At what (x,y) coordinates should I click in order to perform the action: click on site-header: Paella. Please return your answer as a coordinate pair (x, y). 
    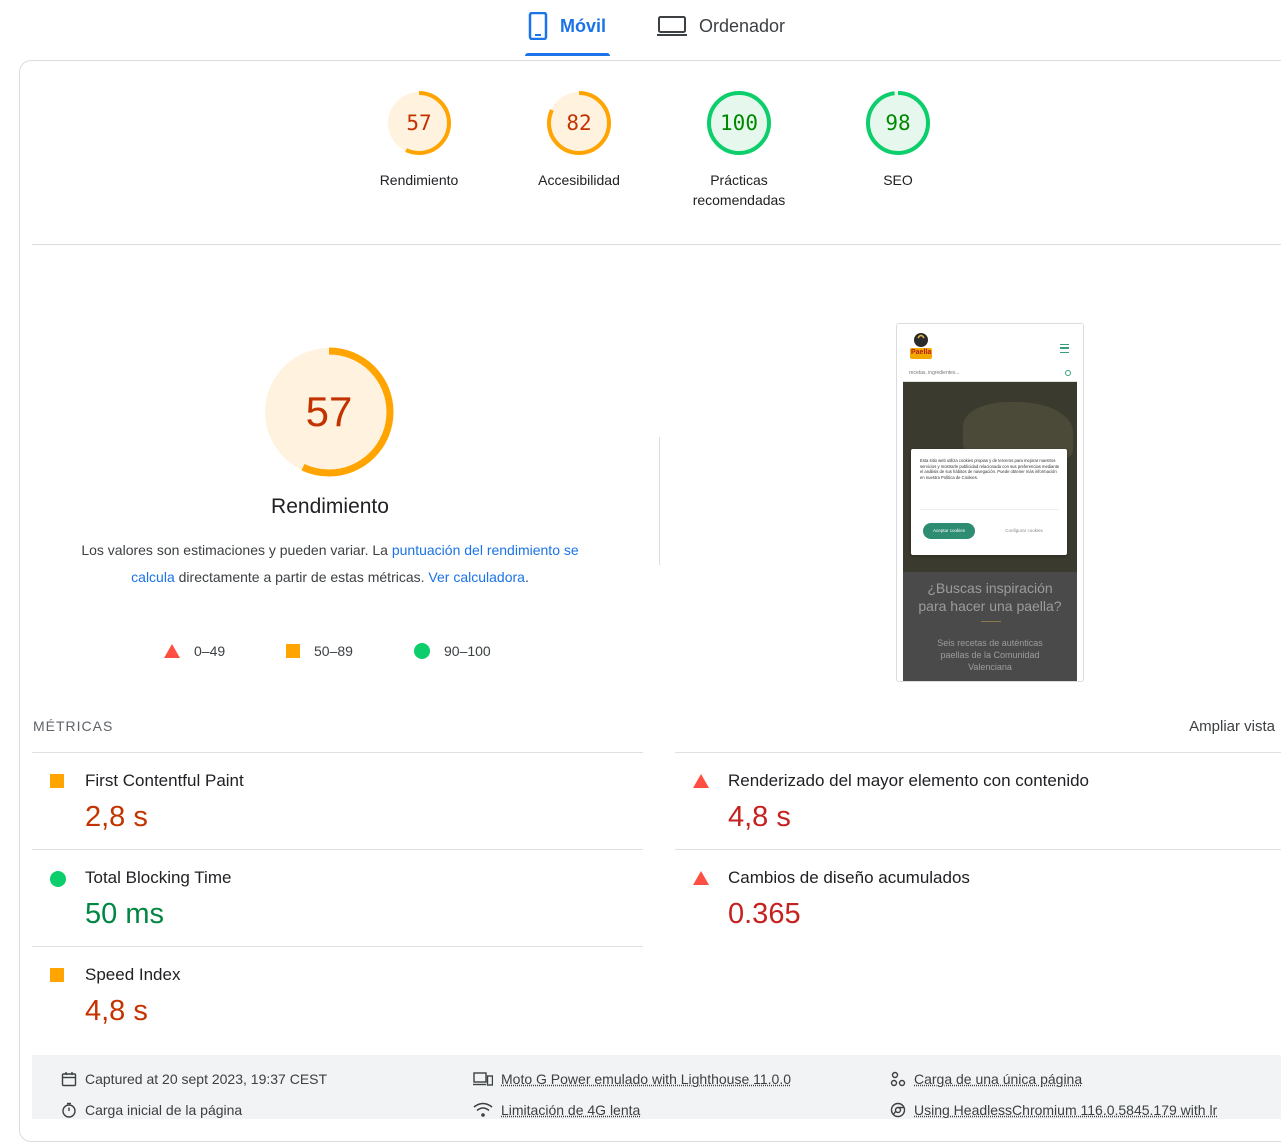
    Looking at the image, I should click on (990, 345).